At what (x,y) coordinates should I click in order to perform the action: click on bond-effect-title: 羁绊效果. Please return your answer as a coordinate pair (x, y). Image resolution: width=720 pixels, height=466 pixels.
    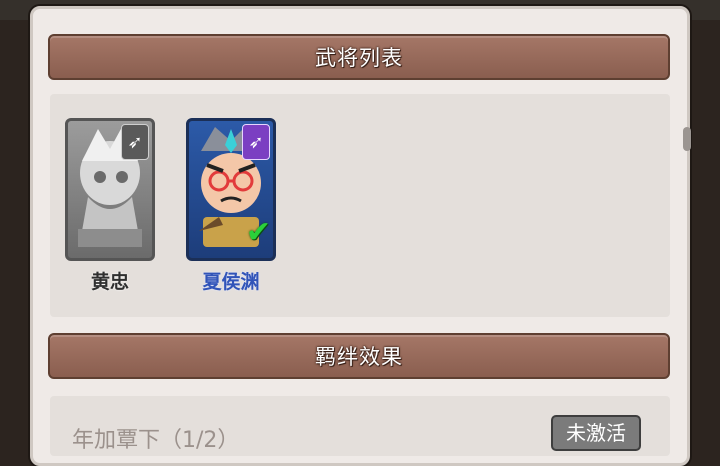
    Looking at the image, I should click on (359, 357).